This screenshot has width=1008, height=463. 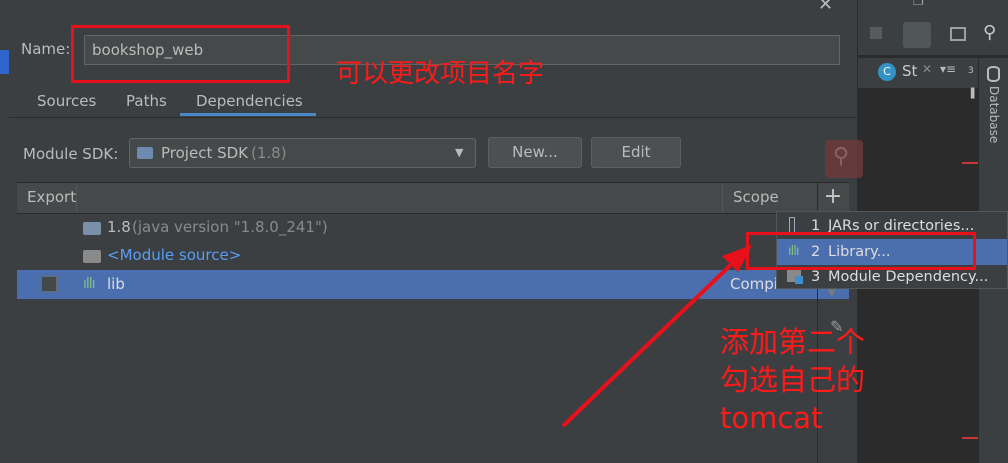 What do you see at coordinates (651, 341) in the screenshot?
I see `arrow-shaft` at bounding box center [651, 341].